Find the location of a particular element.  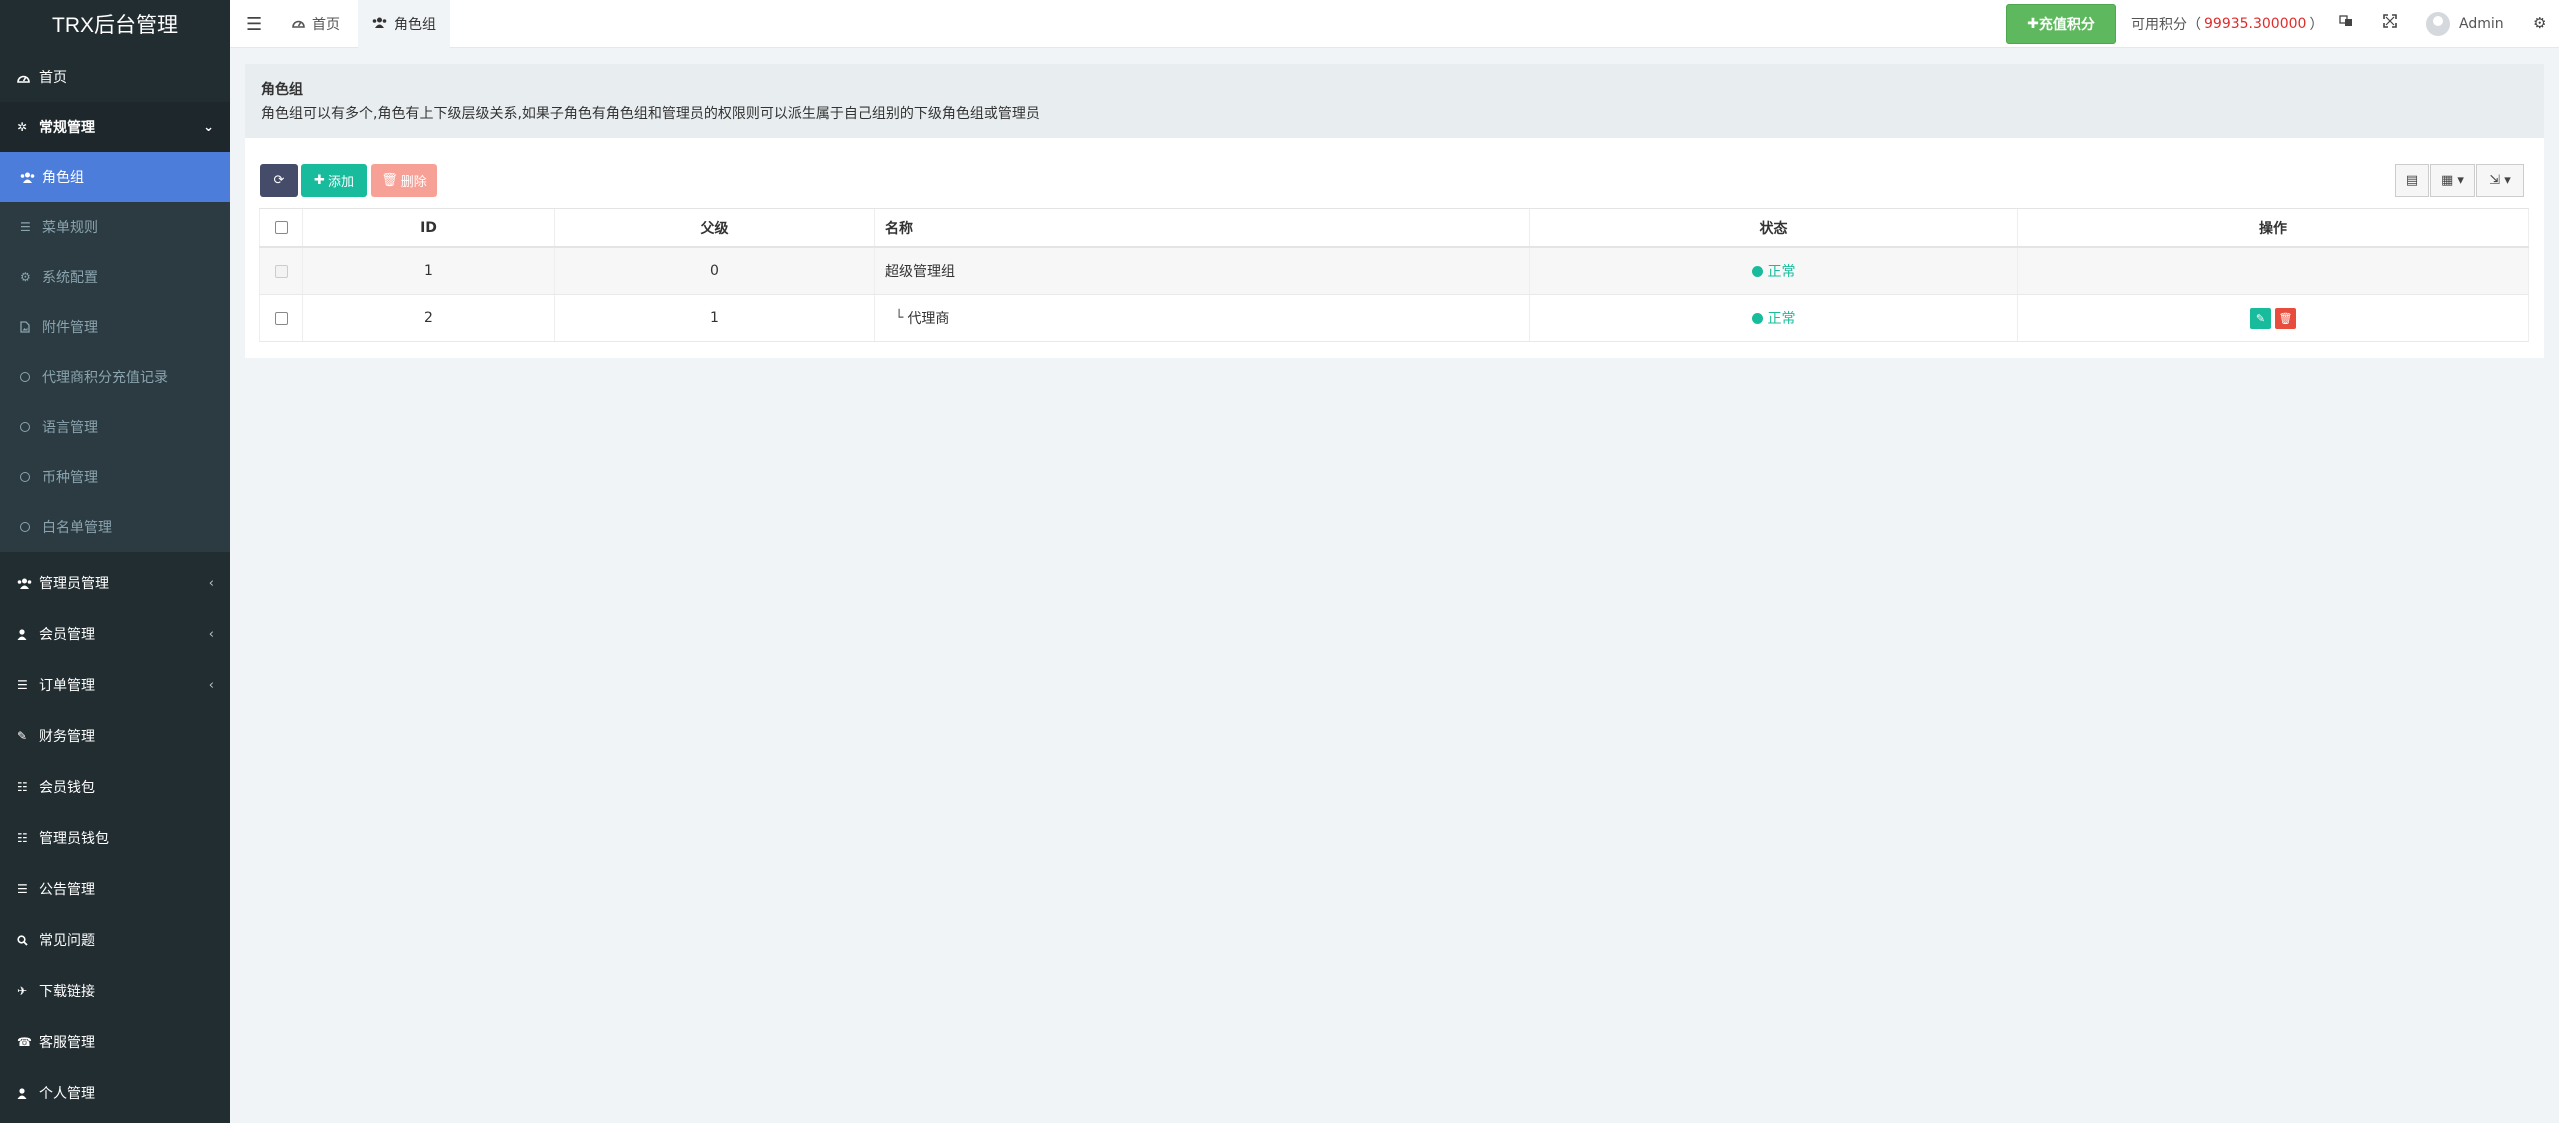

sidebar-item-home: 首页 is located at coordinates (115, 77).